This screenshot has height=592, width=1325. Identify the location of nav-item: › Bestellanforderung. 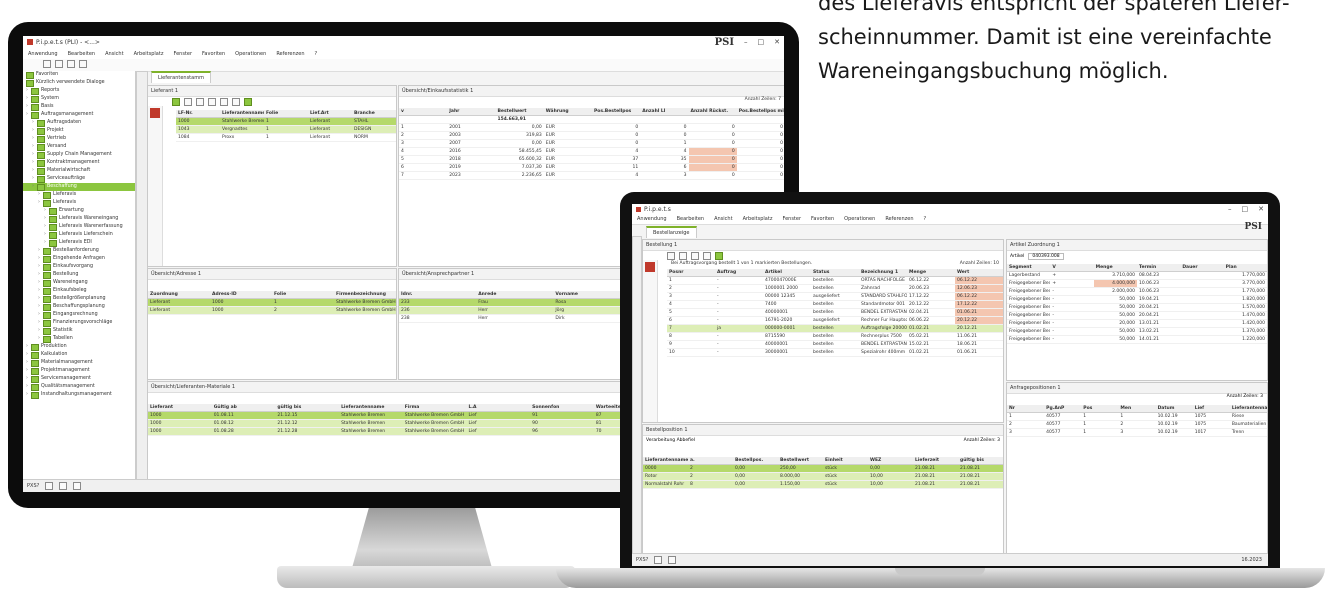
(79, 251).